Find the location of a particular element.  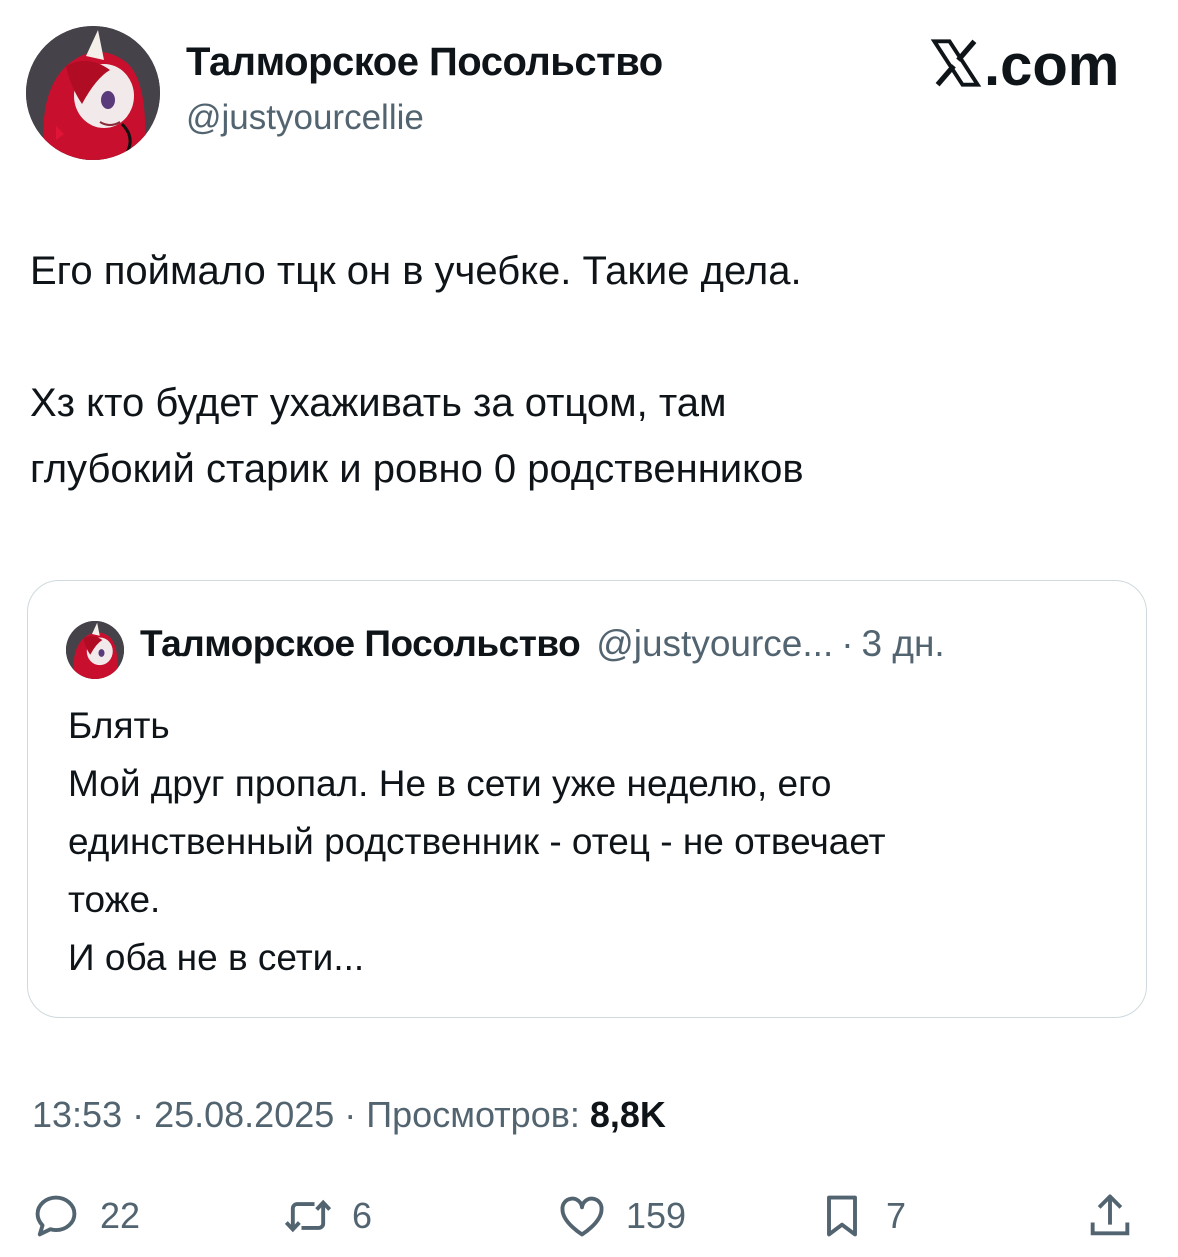

repost-icon is located at coordinates (308, 1216).